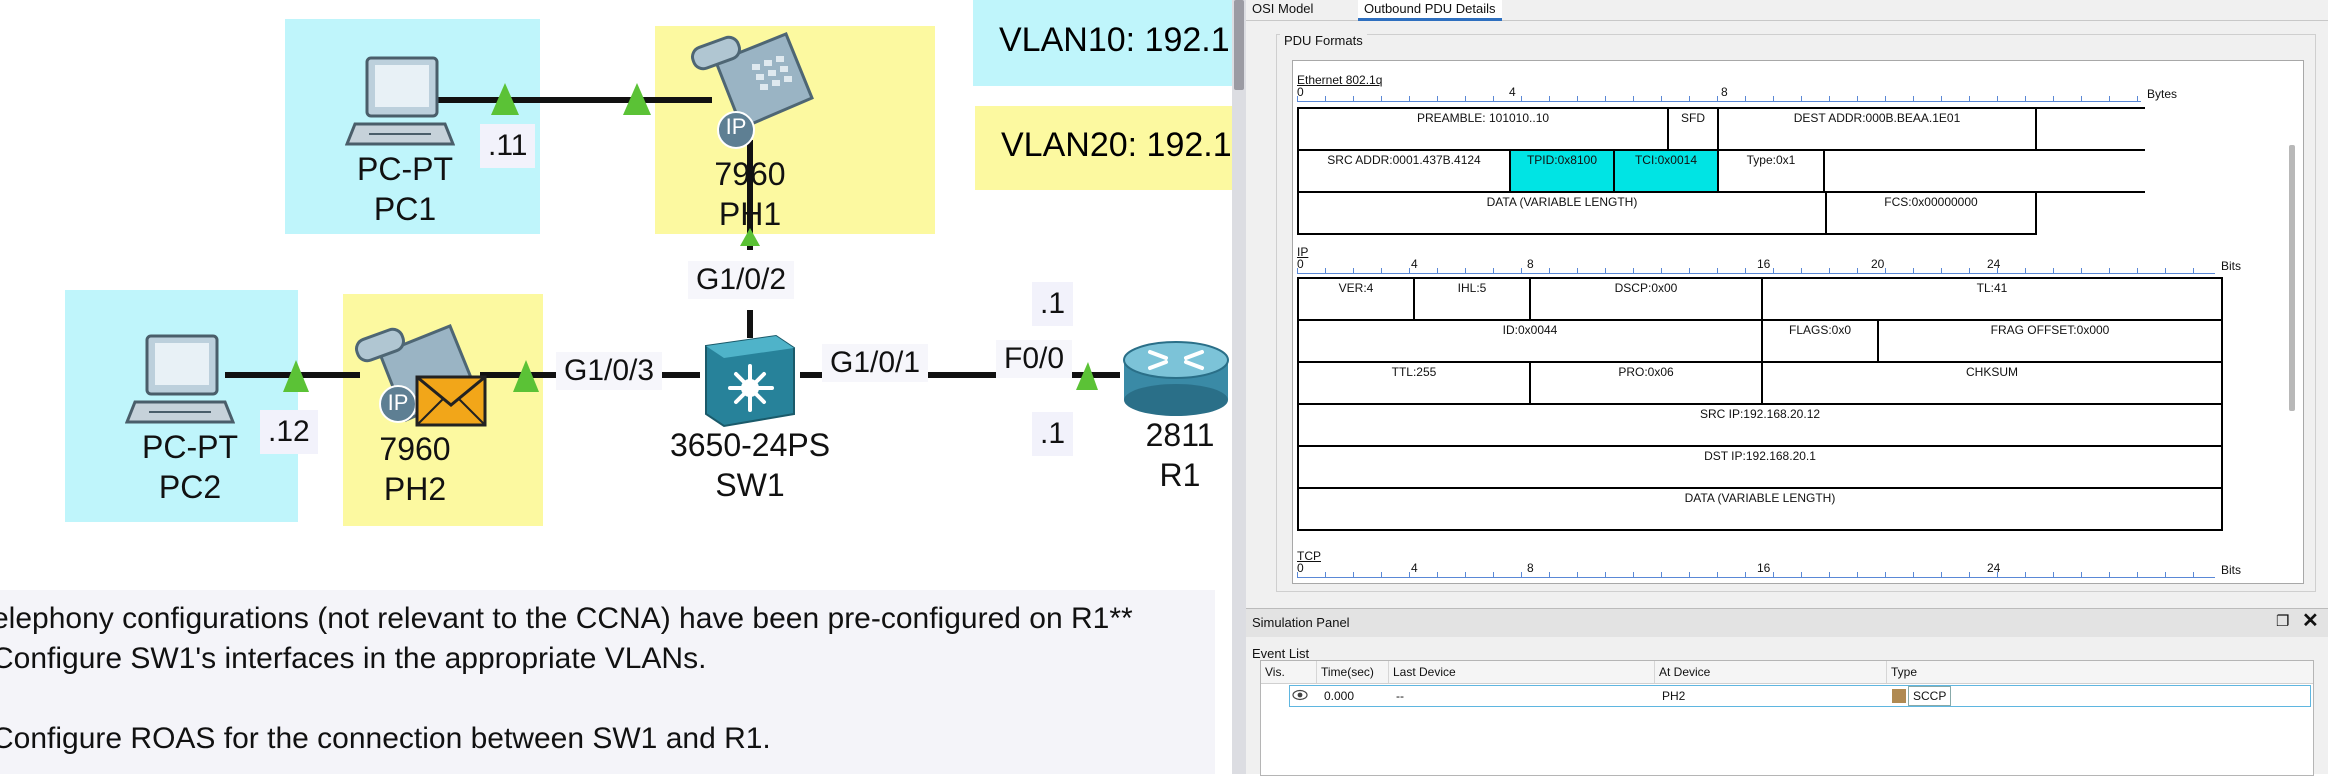 The image size is (2328, 776). Describe the element at coordinates (2231, 570) in the screenshot. I see `tcp-unit: Bits` at that location.